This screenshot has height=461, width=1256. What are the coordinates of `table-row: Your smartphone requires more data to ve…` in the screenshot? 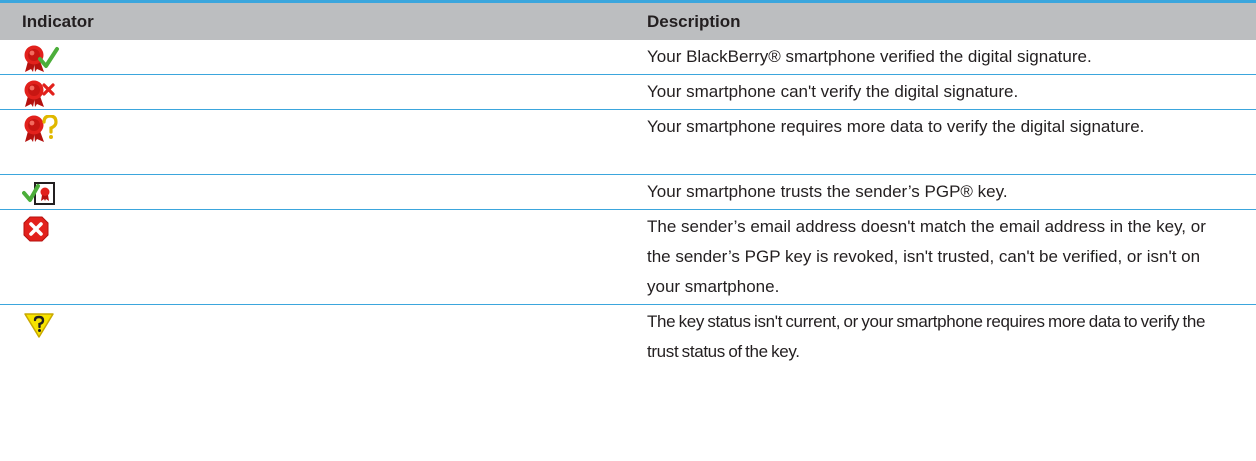 It's located at (628, 142).